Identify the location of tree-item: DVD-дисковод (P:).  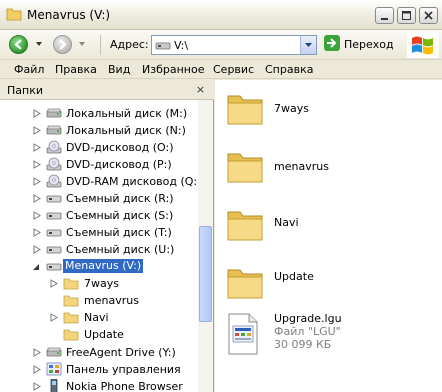
(99, 164).